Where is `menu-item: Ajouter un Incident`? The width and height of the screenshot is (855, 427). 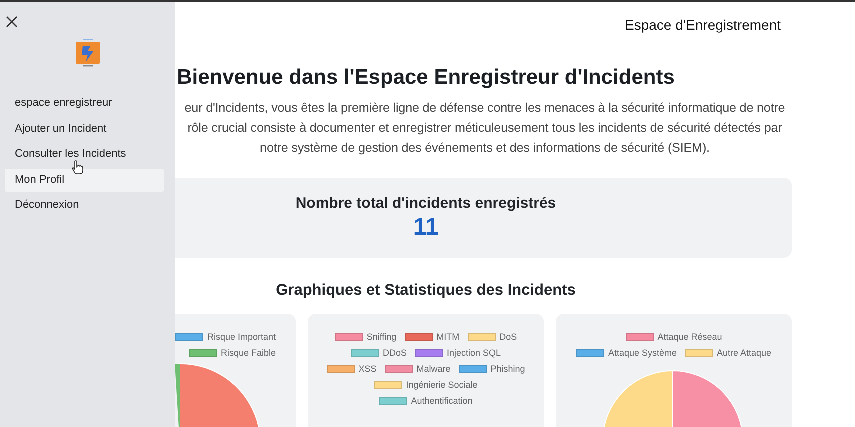
menu-item: Ajouter un Incident is located at coordinates (84, 129).